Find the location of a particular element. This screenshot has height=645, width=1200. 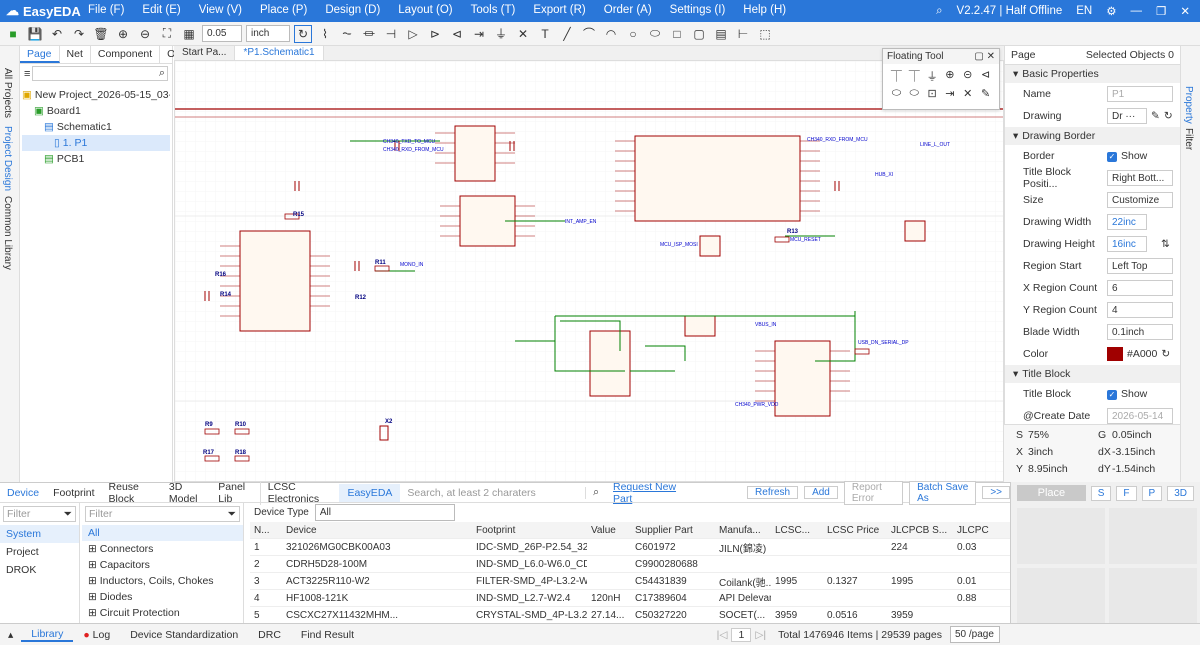

collapse-icon: ▴ is located at coordinates (10, 635).